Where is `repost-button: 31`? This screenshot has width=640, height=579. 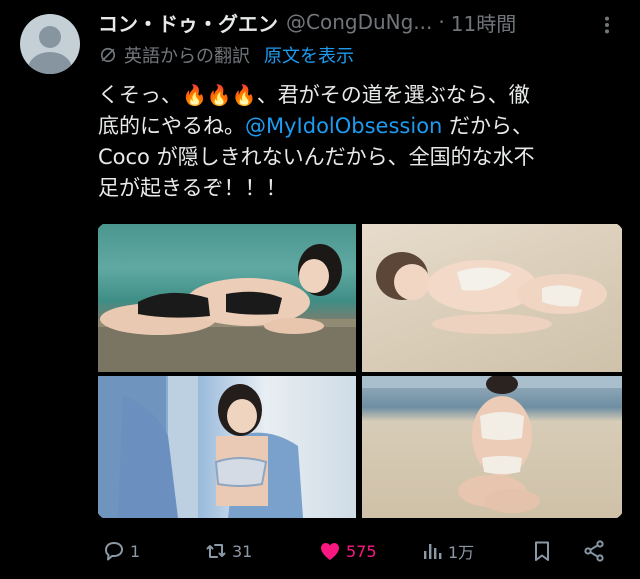
repost-button: 31 is located at coordinates (228, 551).